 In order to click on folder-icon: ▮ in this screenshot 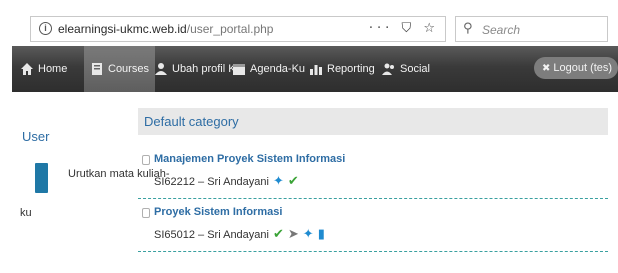, I will do `click(321, 235)`.